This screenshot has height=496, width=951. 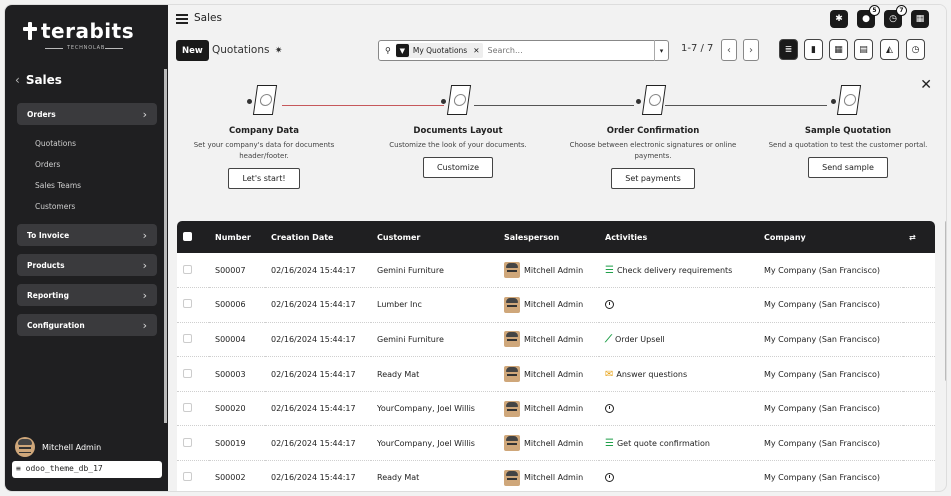 I want to click on salesperson-name: Mitchell Admin, so click(x=554, y=270).